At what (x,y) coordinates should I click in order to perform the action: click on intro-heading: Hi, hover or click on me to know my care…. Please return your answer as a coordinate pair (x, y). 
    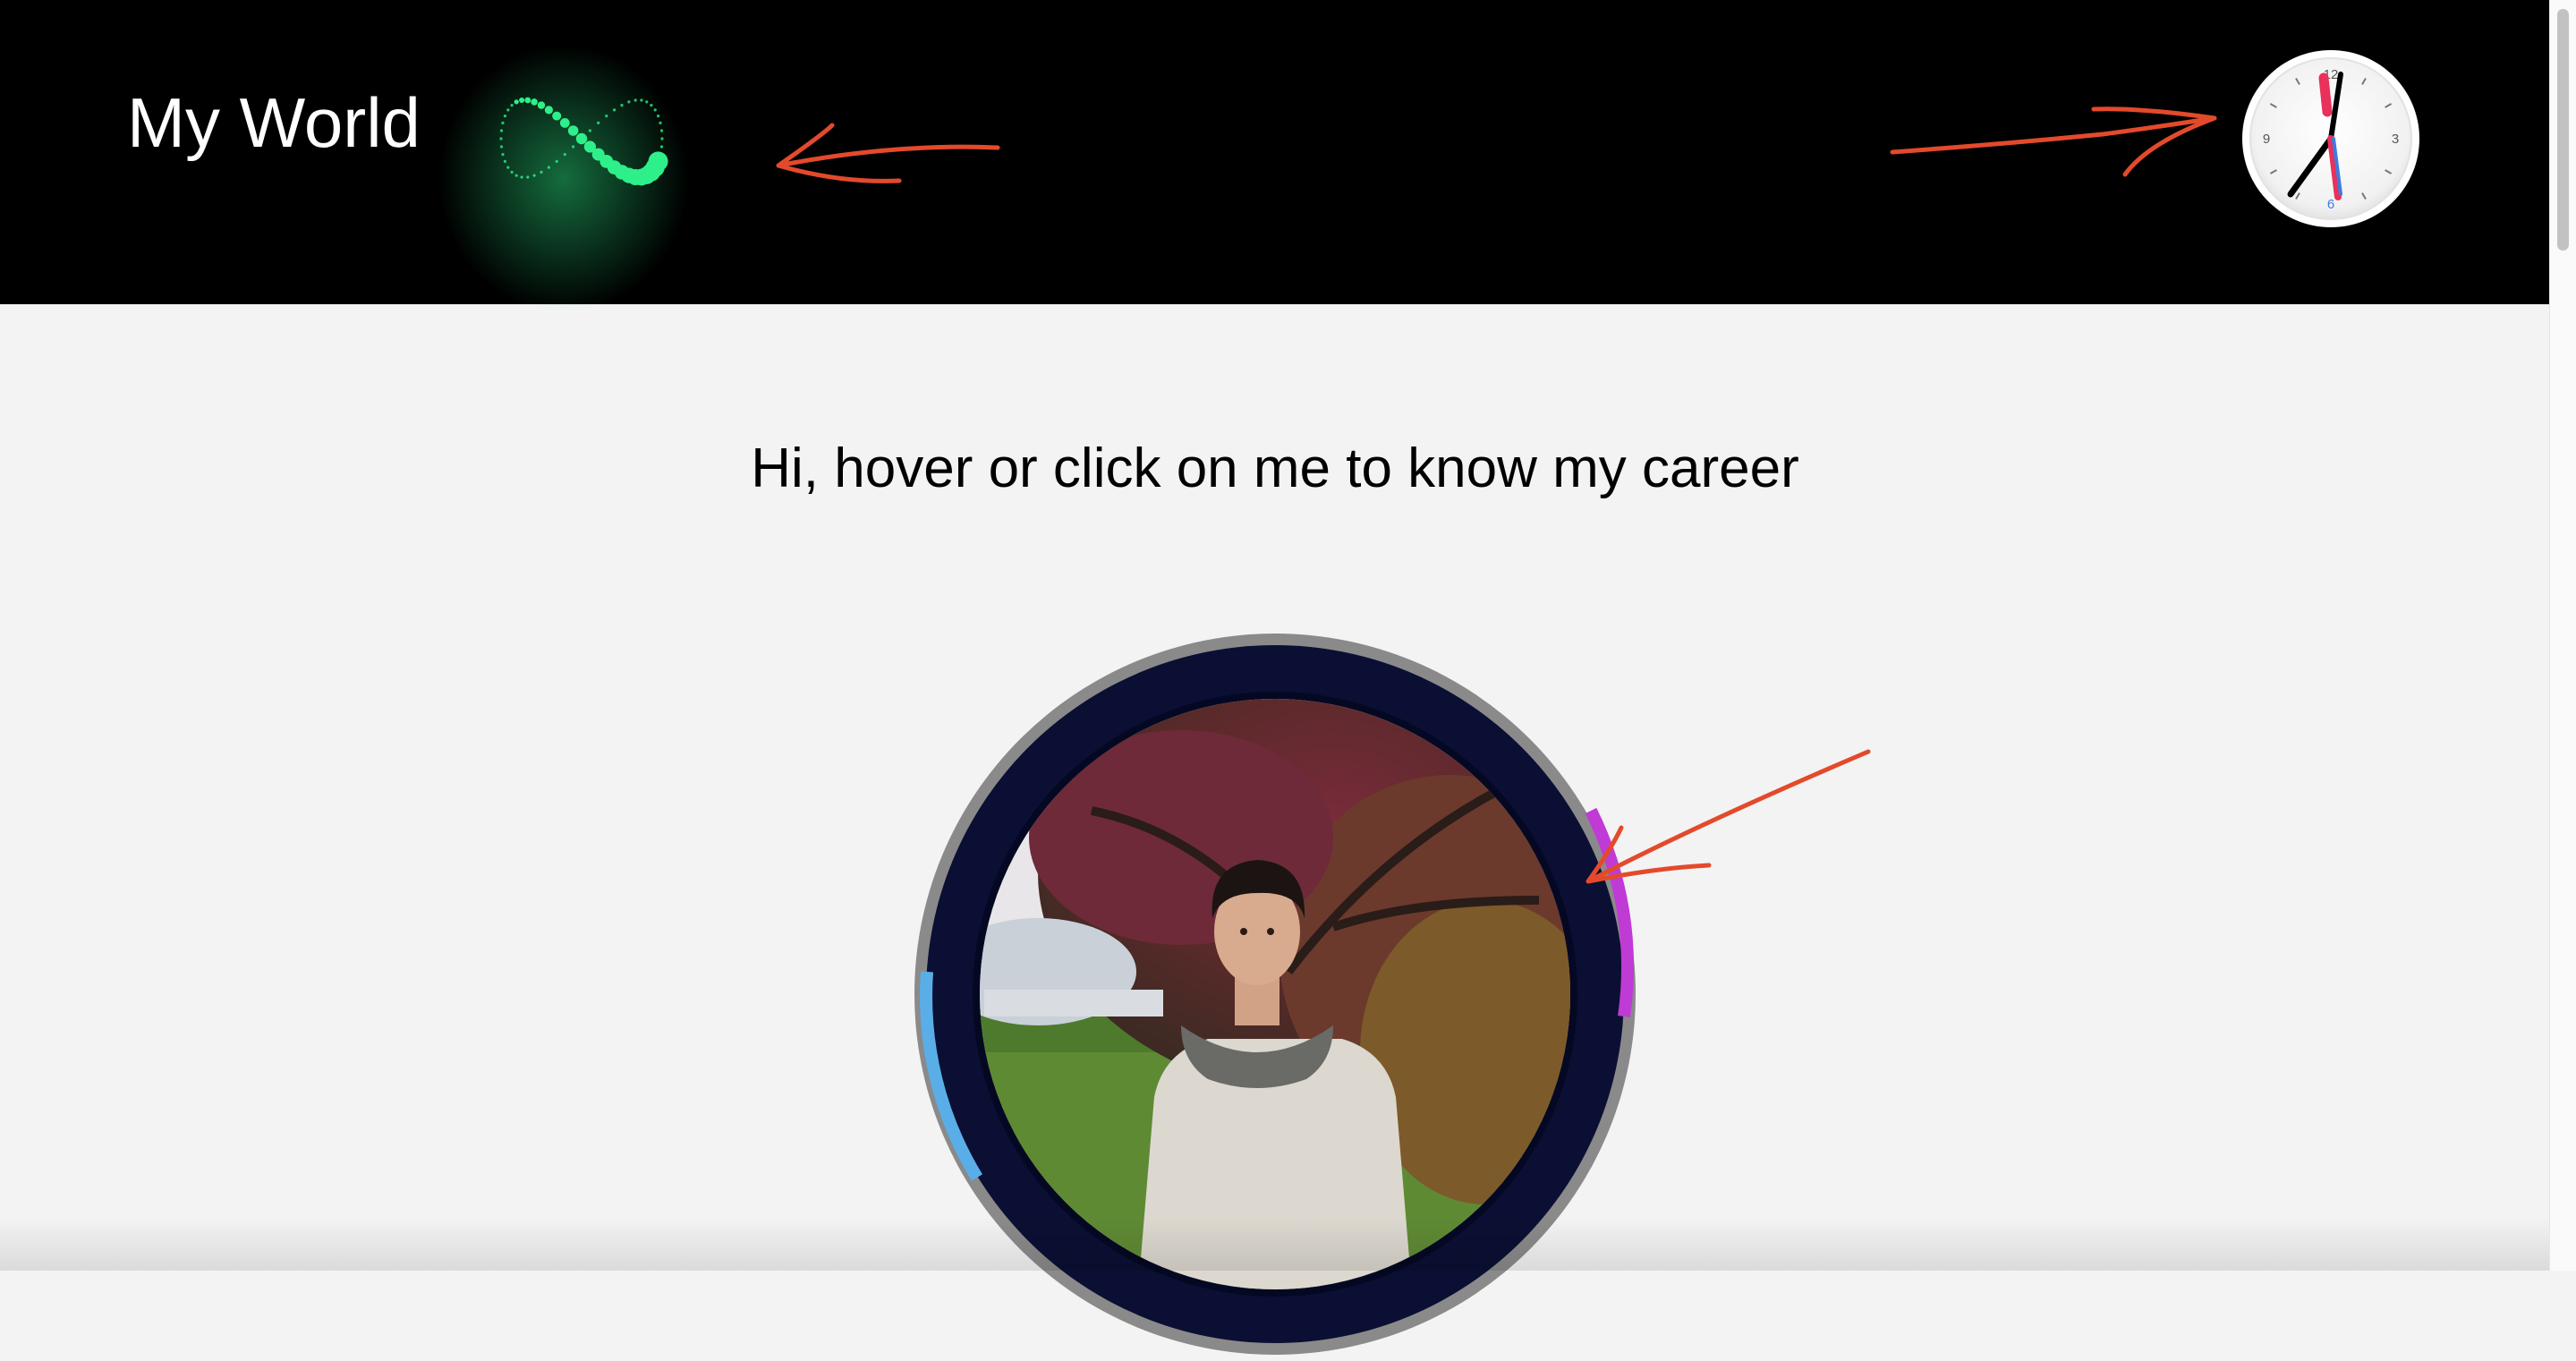
    Looking at the image, I should click on (1275, 468).